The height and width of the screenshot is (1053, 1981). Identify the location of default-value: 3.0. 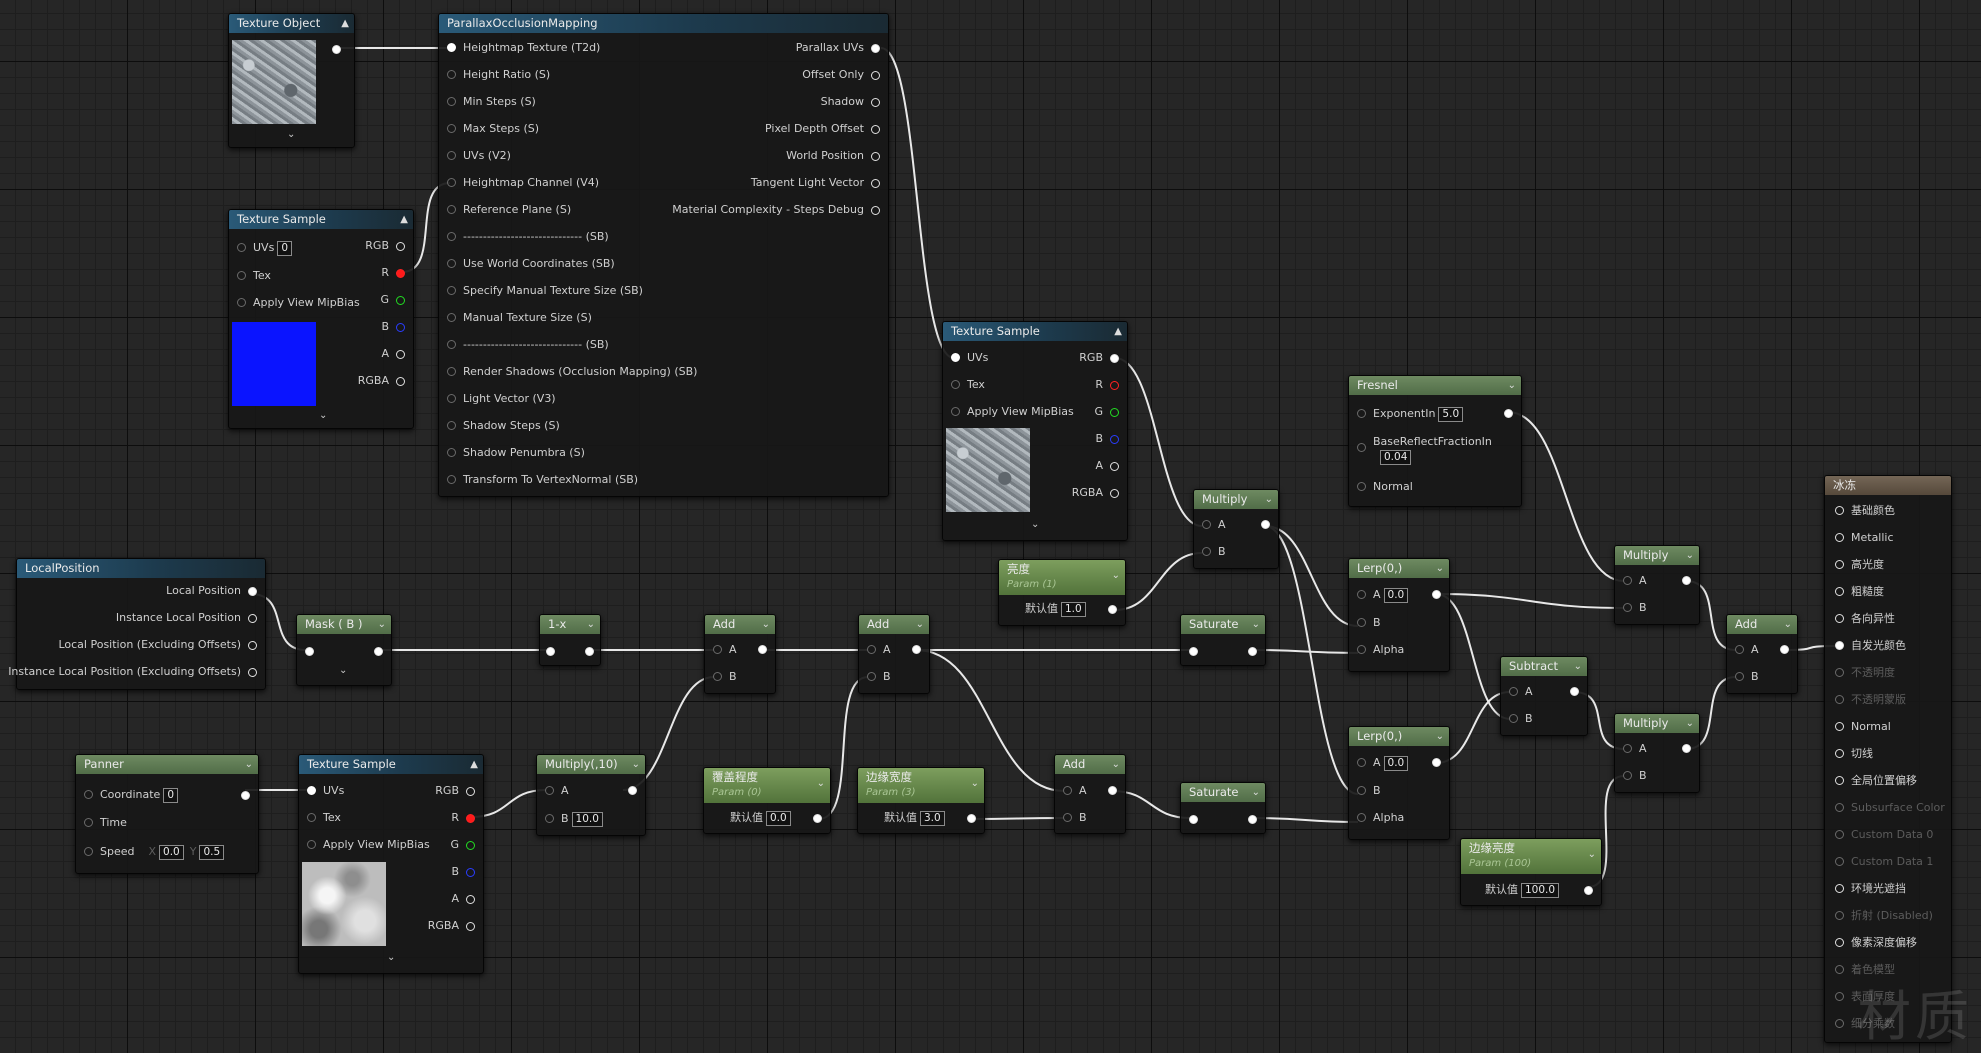
(932, 818).